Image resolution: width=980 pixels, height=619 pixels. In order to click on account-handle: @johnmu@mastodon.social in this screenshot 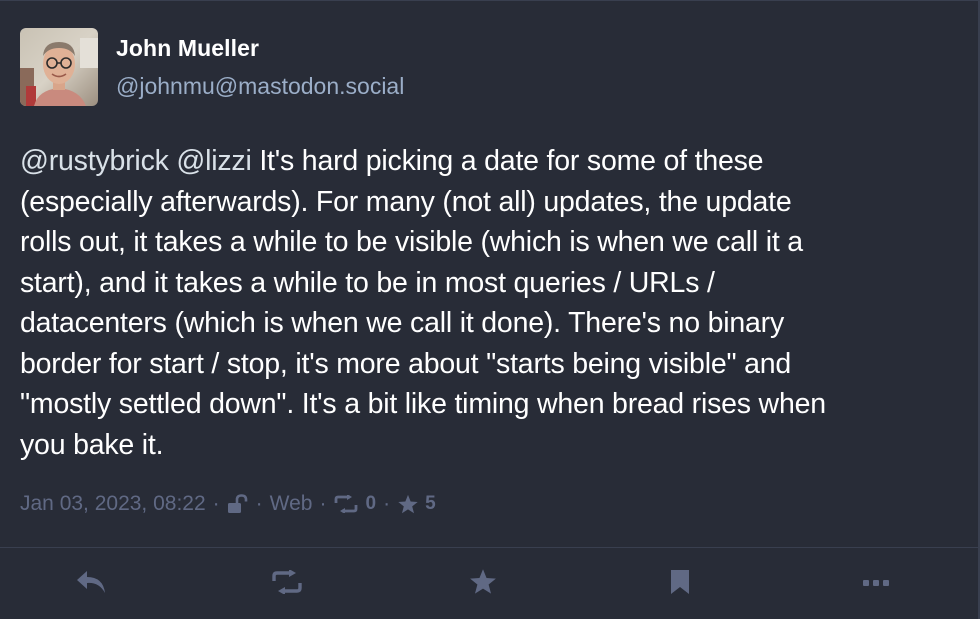, I will do `click(260, 86)`.